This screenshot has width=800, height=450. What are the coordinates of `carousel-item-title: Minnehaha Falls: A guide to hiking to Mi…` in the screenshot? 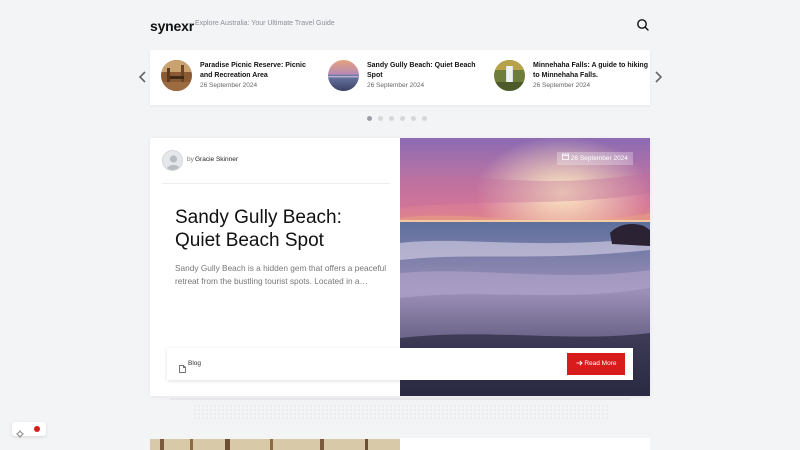 It's located at (590, 71).